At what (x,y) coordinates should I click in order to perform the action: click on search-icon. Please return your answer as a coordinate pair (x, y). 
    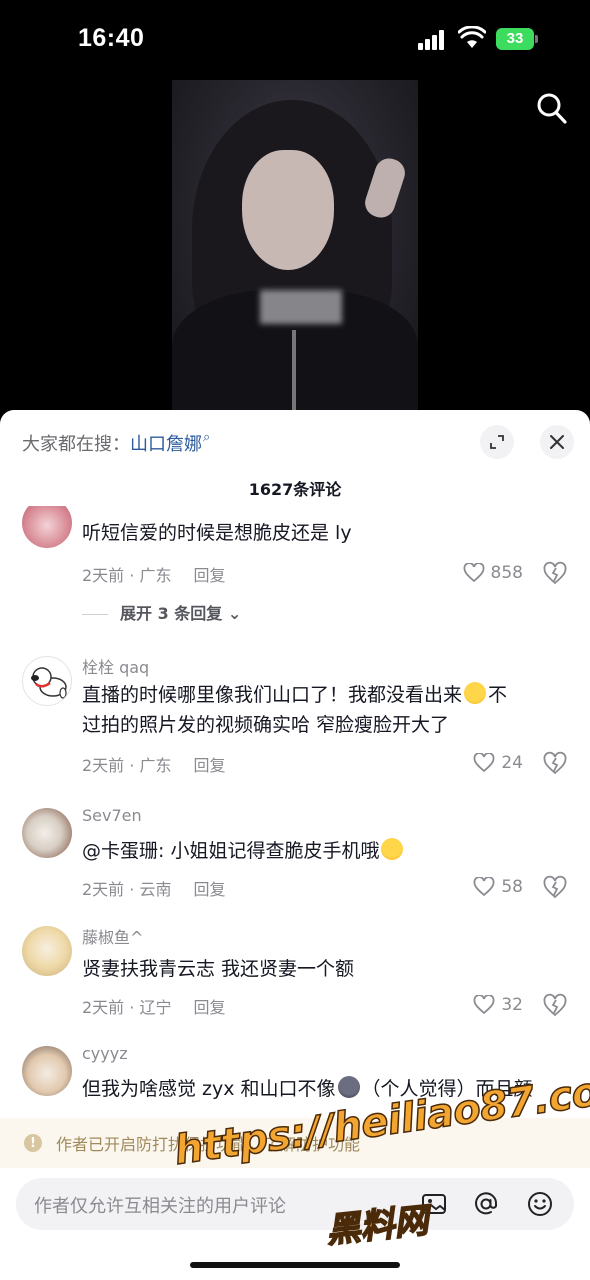
    Looking at the image, I should click on (552, 109).